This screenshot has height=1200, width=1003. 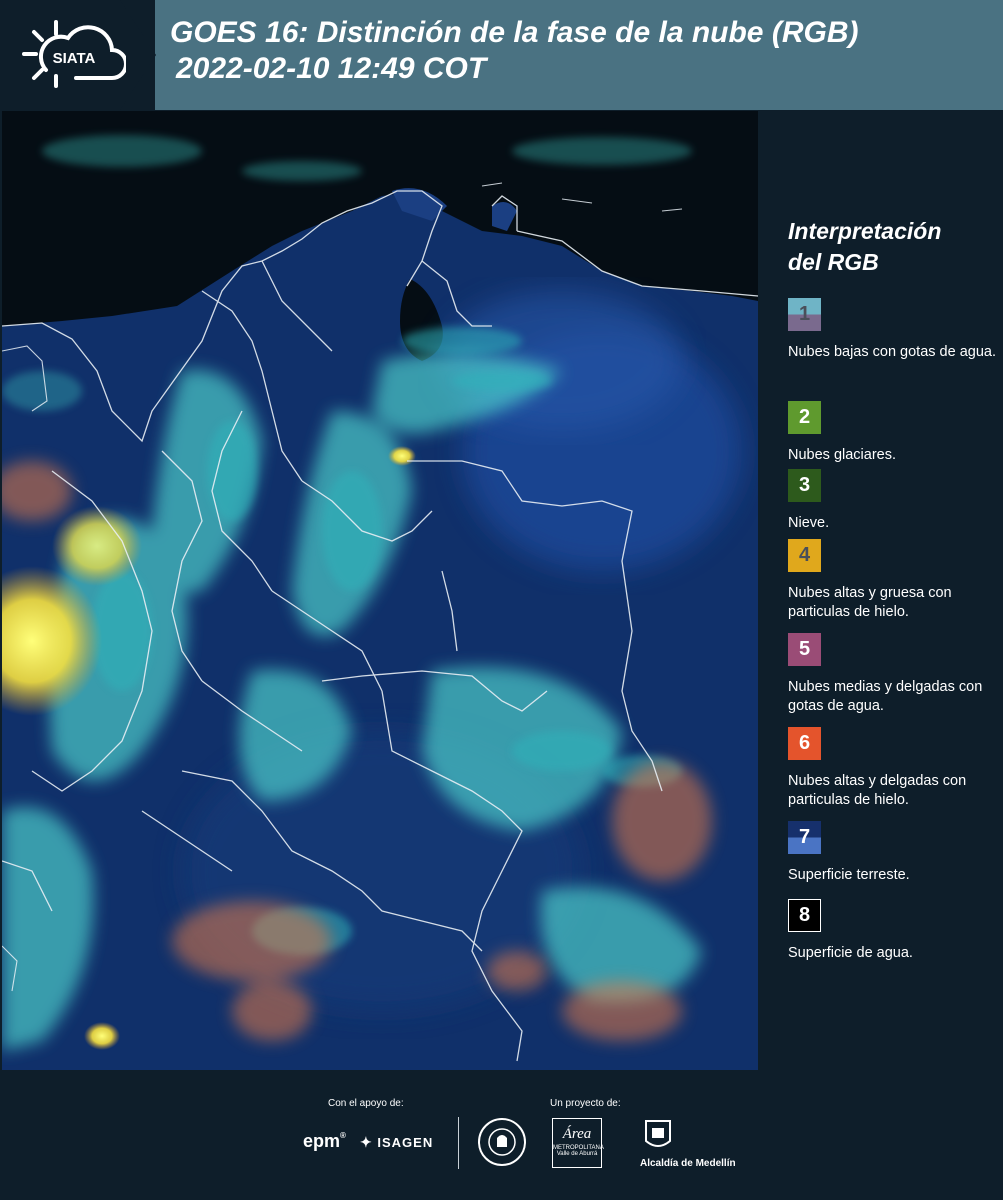 I want to click on legend-number: 7, so click(x=804, y=837).